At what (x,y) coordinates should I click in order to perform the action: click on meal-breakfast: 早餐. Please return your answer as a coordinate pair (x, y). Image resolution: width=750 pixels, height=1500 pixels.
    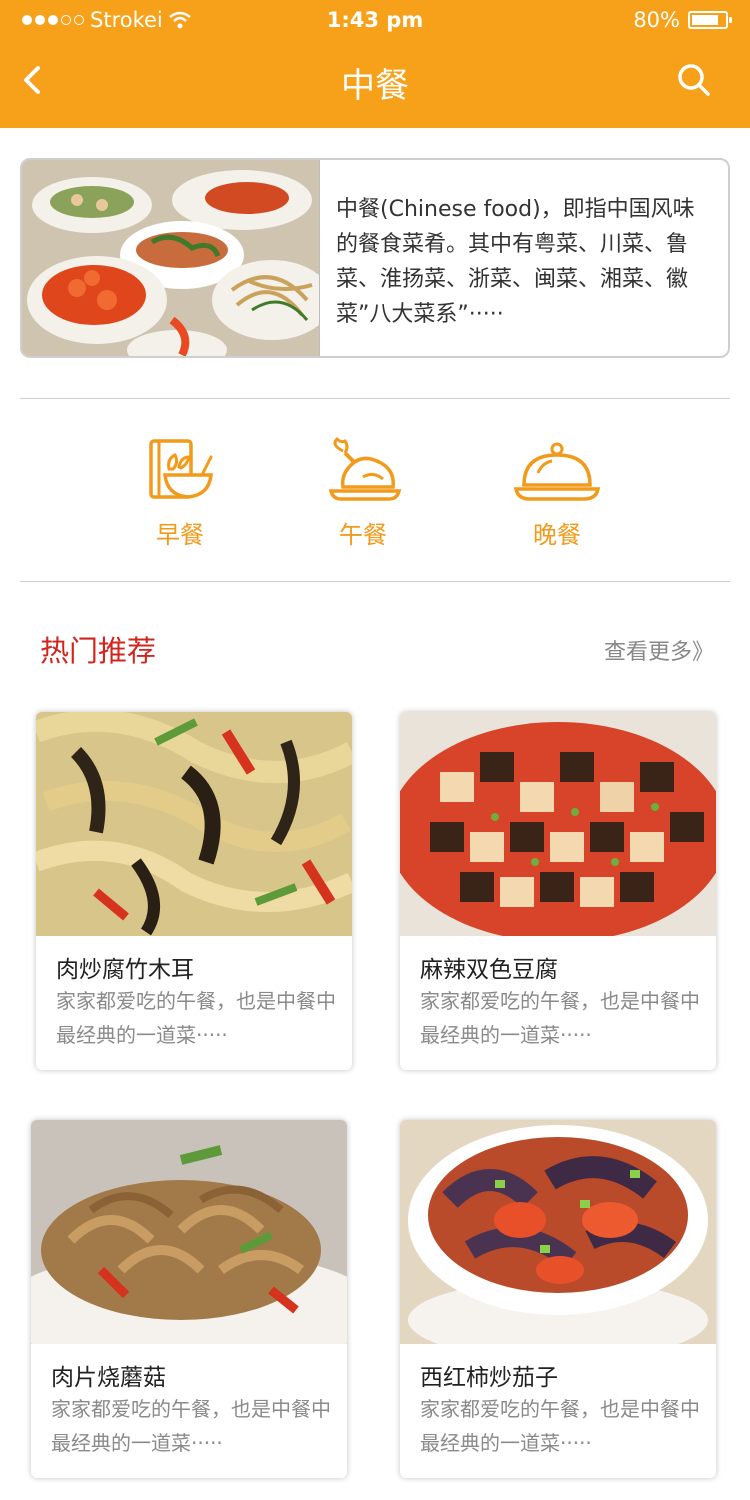
    Looking at the image, I should click on (180, 492).